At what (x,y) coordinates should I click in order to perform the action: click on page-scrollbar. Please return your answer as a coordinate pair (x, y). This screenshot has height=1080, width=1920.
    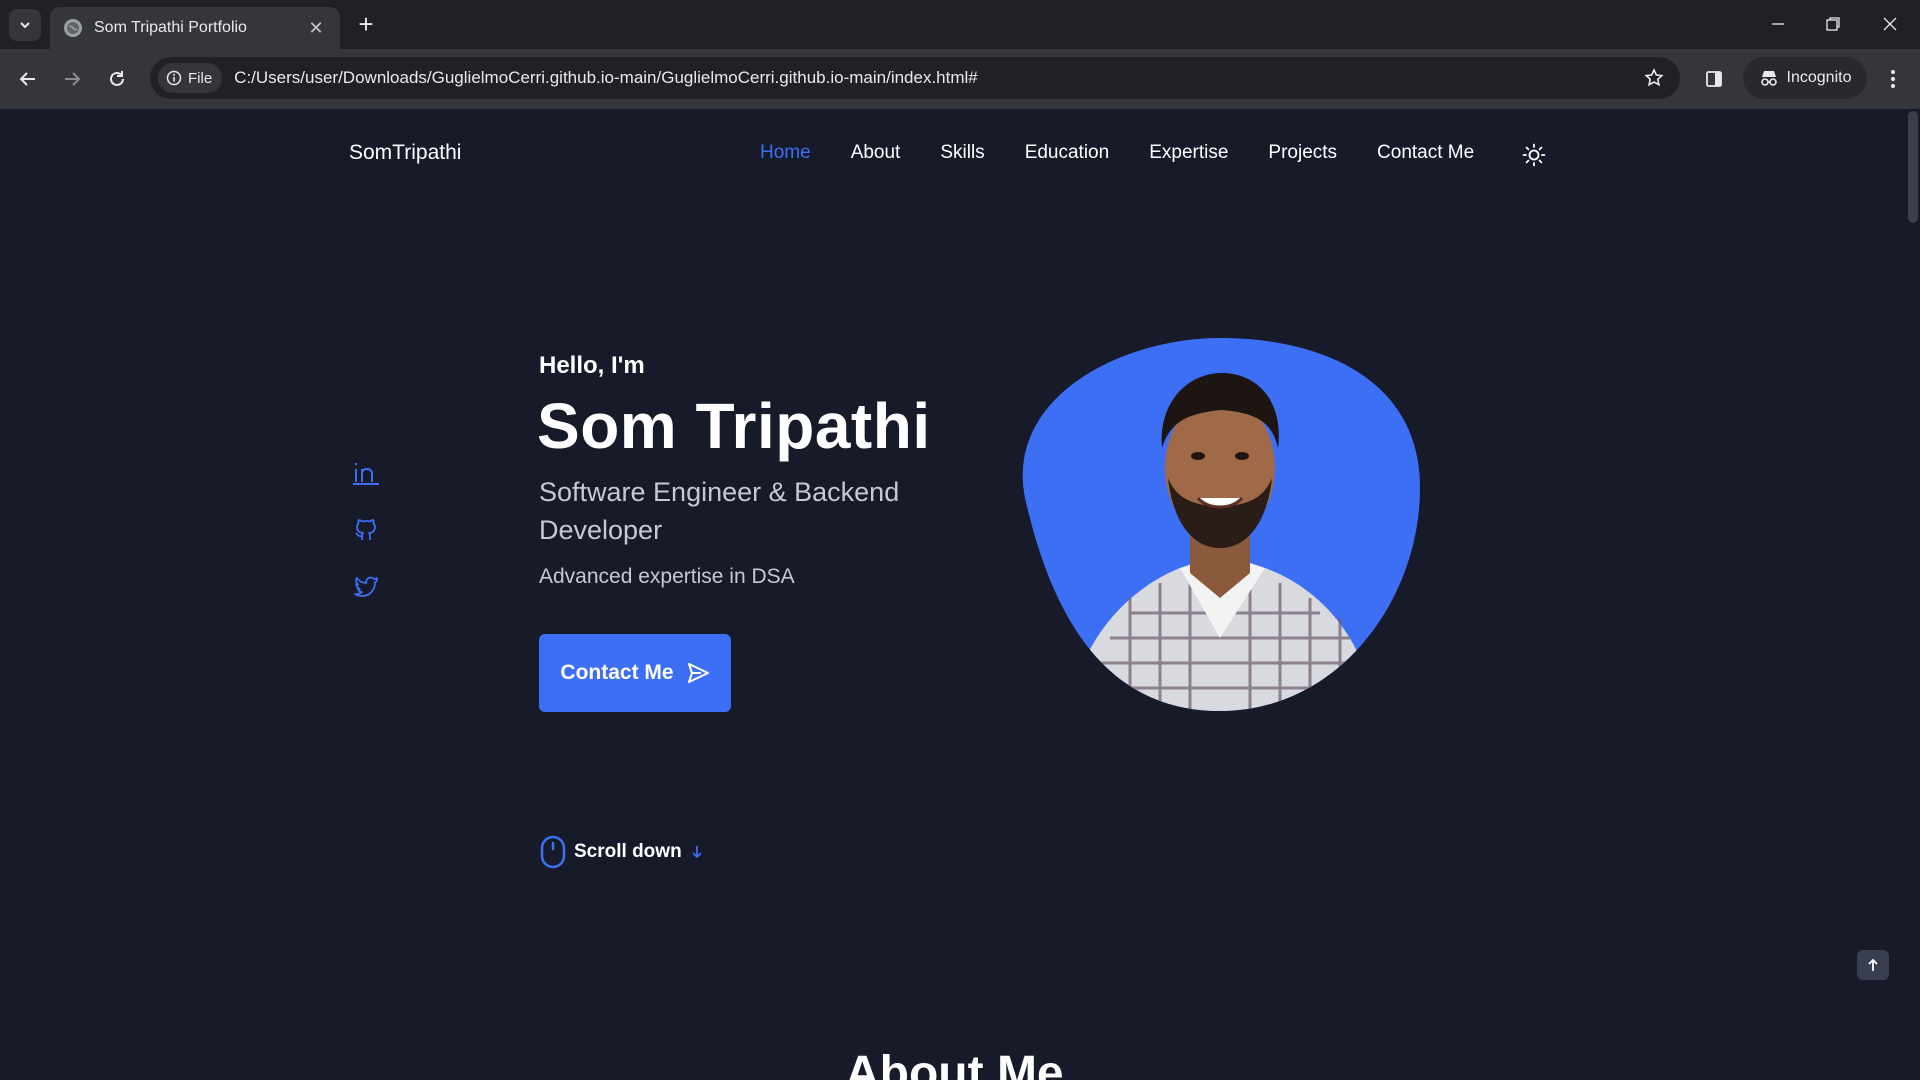
    Looking at the image, I should click on (1913, 594).